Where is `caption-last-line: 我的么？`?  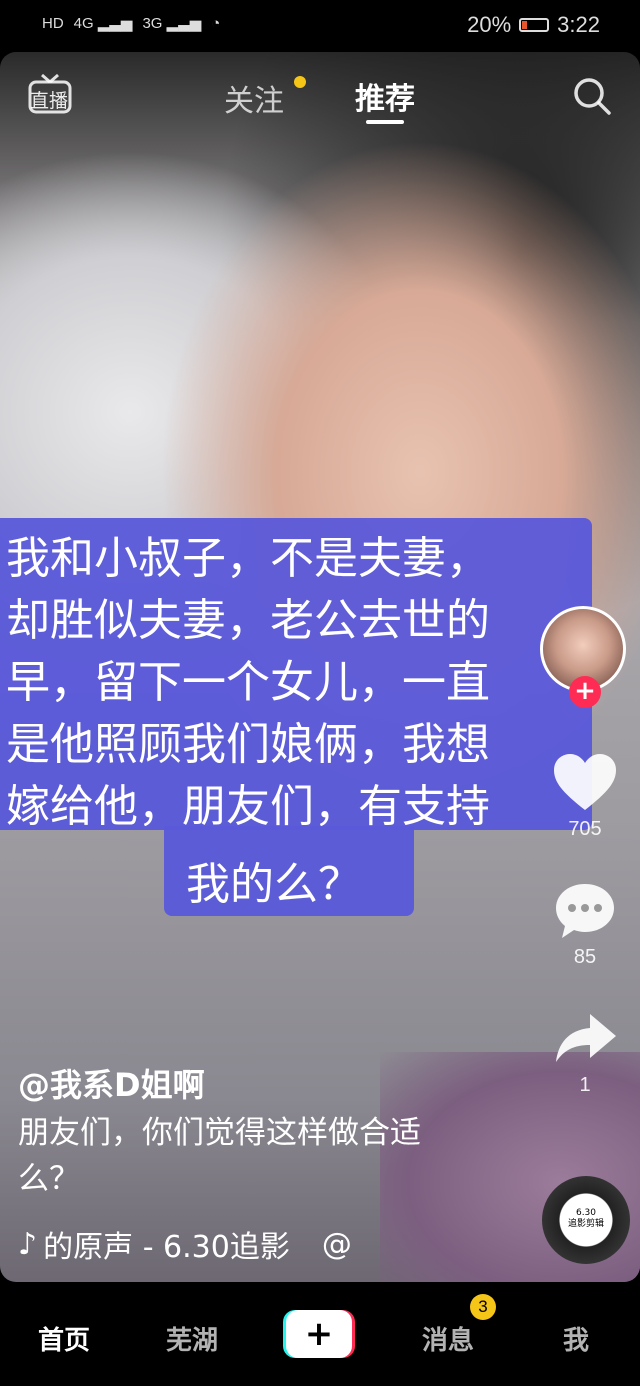
caption-last-line: 我的么？ is located at coordinates (274, 884).